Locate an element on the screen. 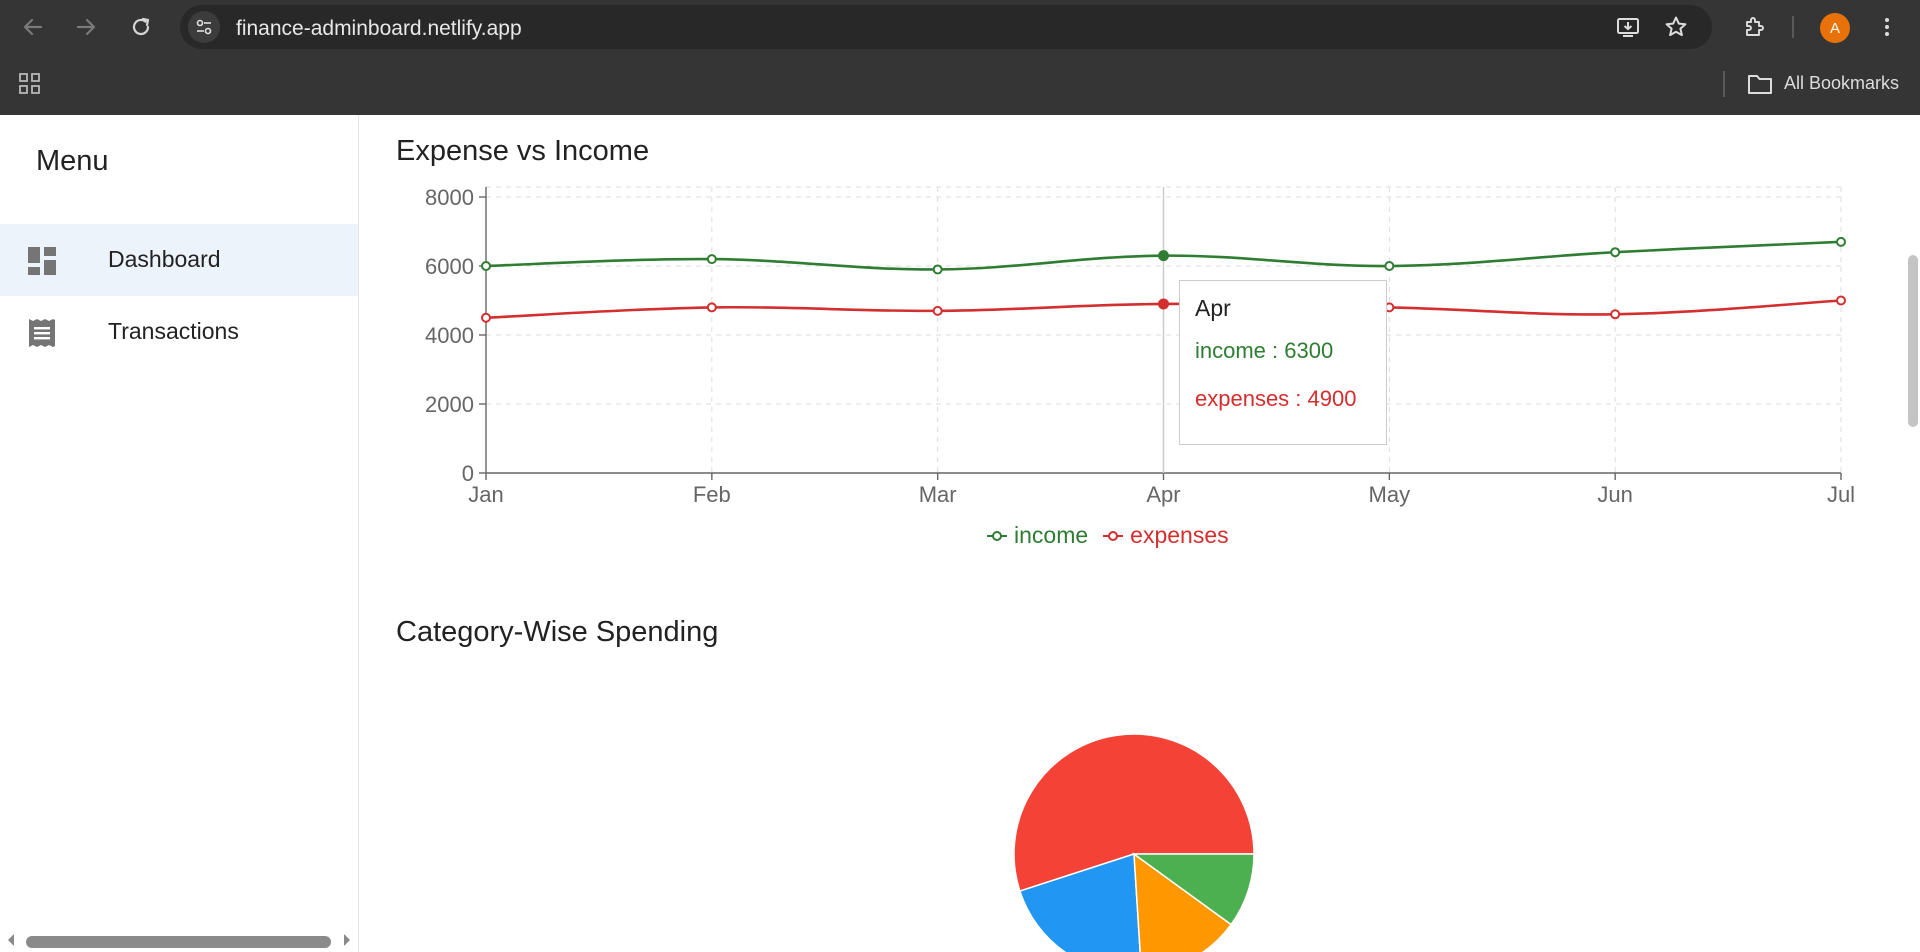 The image size is (1920, 952). x-tick-label: Jan is located at coordinates (485, 494).